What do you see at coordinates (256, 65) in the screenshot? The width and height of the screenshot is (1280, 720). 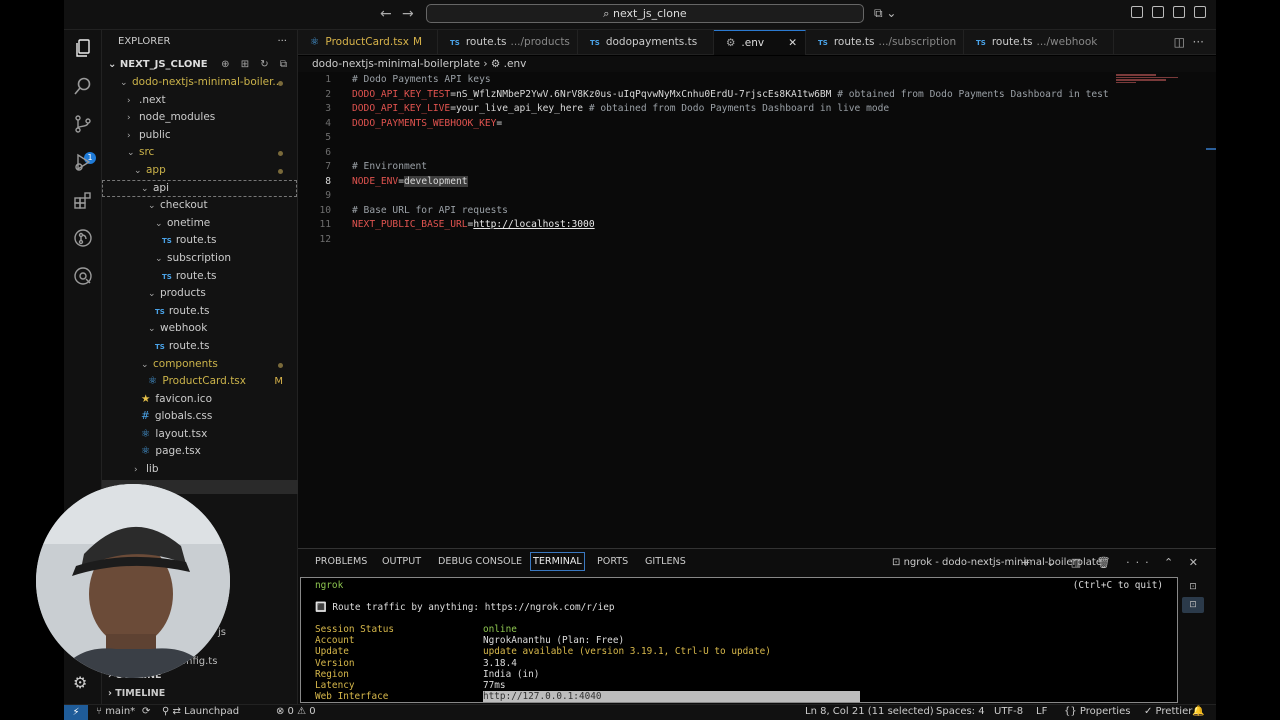 I see `explorer-toolbar: ⊕ ⊞ ↻ ⧉` at bounding box center [256, 65].